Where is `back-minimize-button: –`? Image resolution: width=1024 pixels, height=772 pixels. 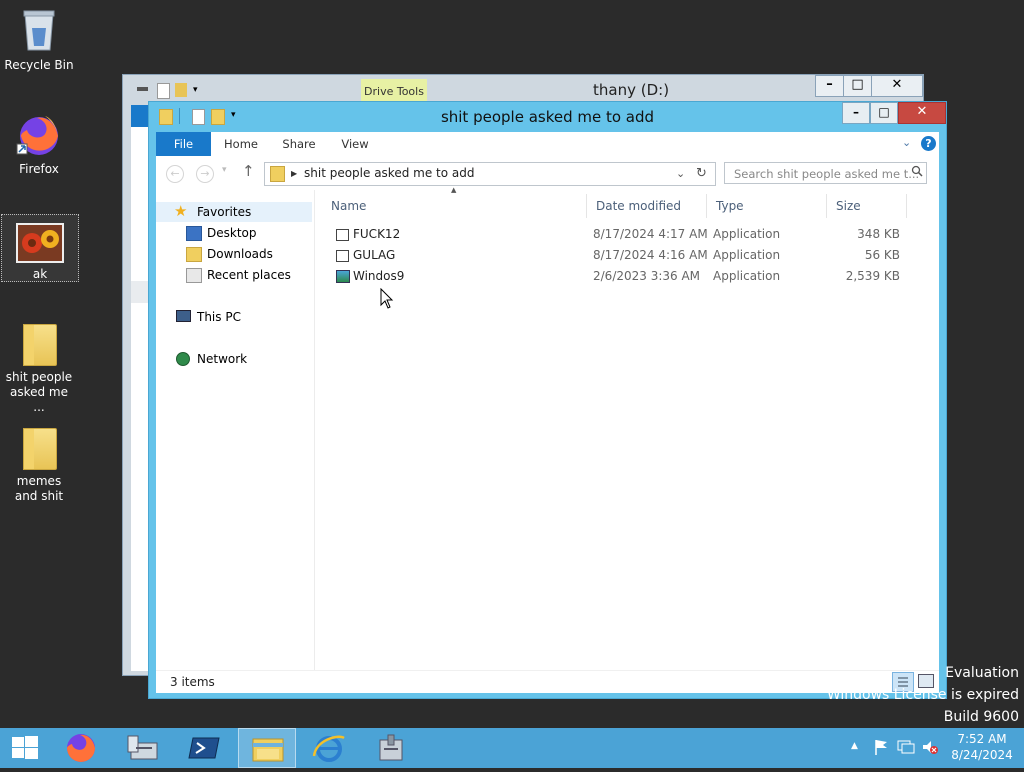 back-minimize-button: – is located at coordinates (829, 86).